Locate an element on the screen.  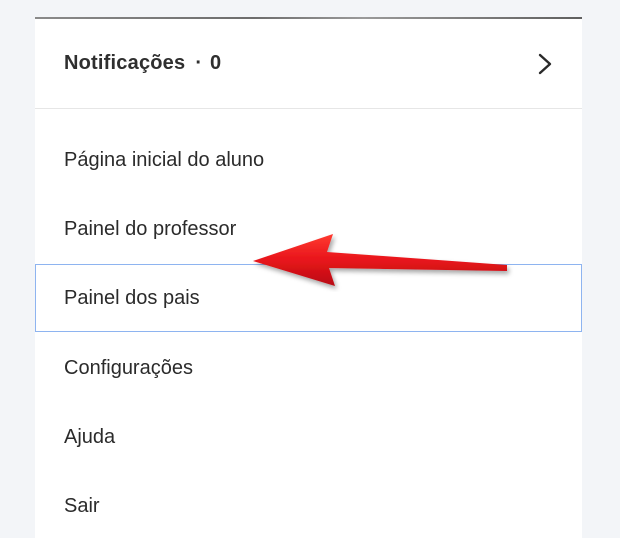
menu-item-label: Sair is located at coordinates (82, 505).